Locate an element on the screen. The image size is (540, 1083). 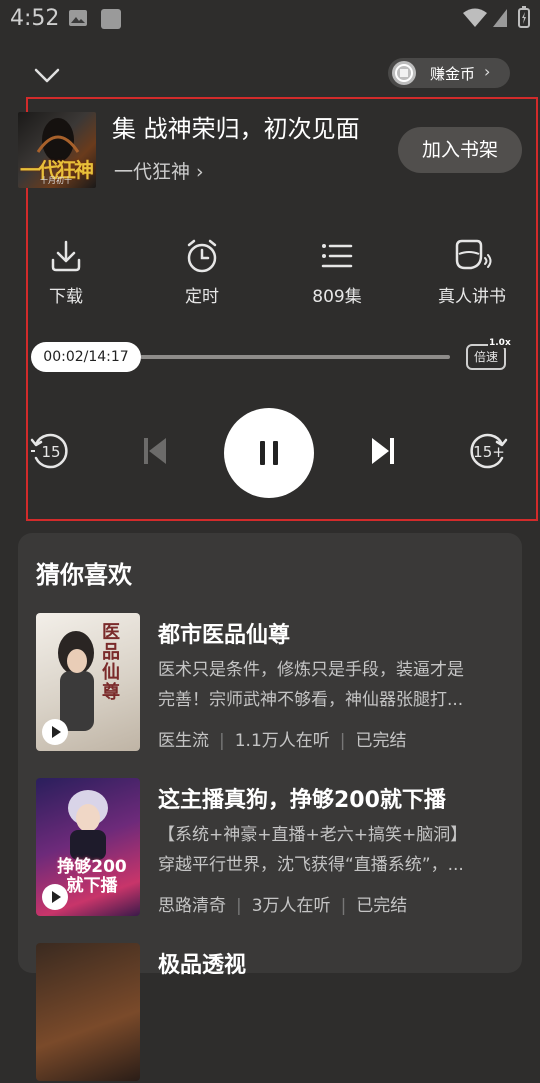
description-line: 【系统+神豪+直播+老六+搞笑+脑洞】 is located at coordinates (313, 835).